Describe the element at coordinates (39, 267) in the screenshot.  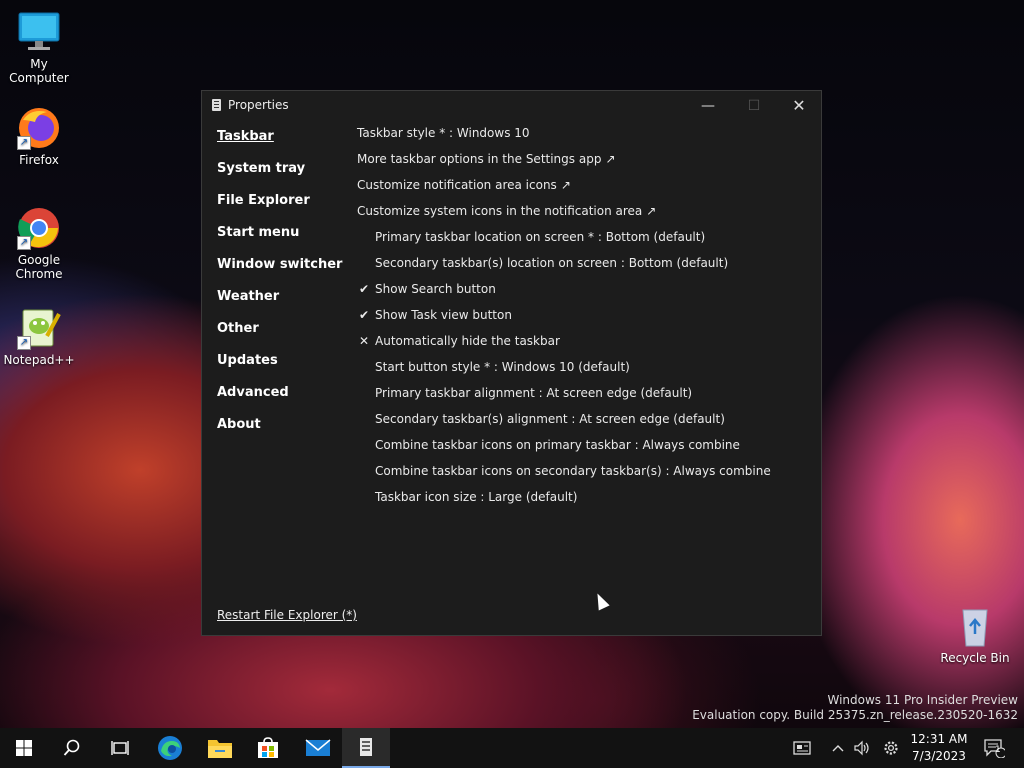
I see `desktop-icon-label: Google Chrome` at that location.